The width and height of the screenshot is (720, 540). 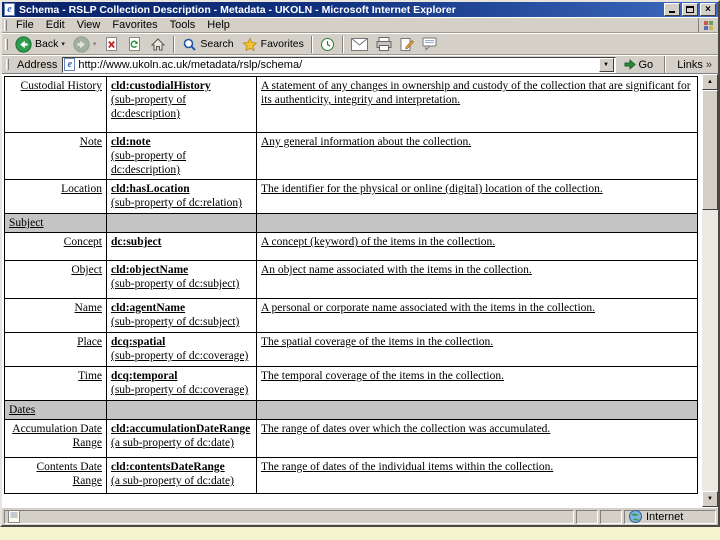 I want to click on element-qualifier: (sub-property of dc:subject), so click(x=175, y=284).